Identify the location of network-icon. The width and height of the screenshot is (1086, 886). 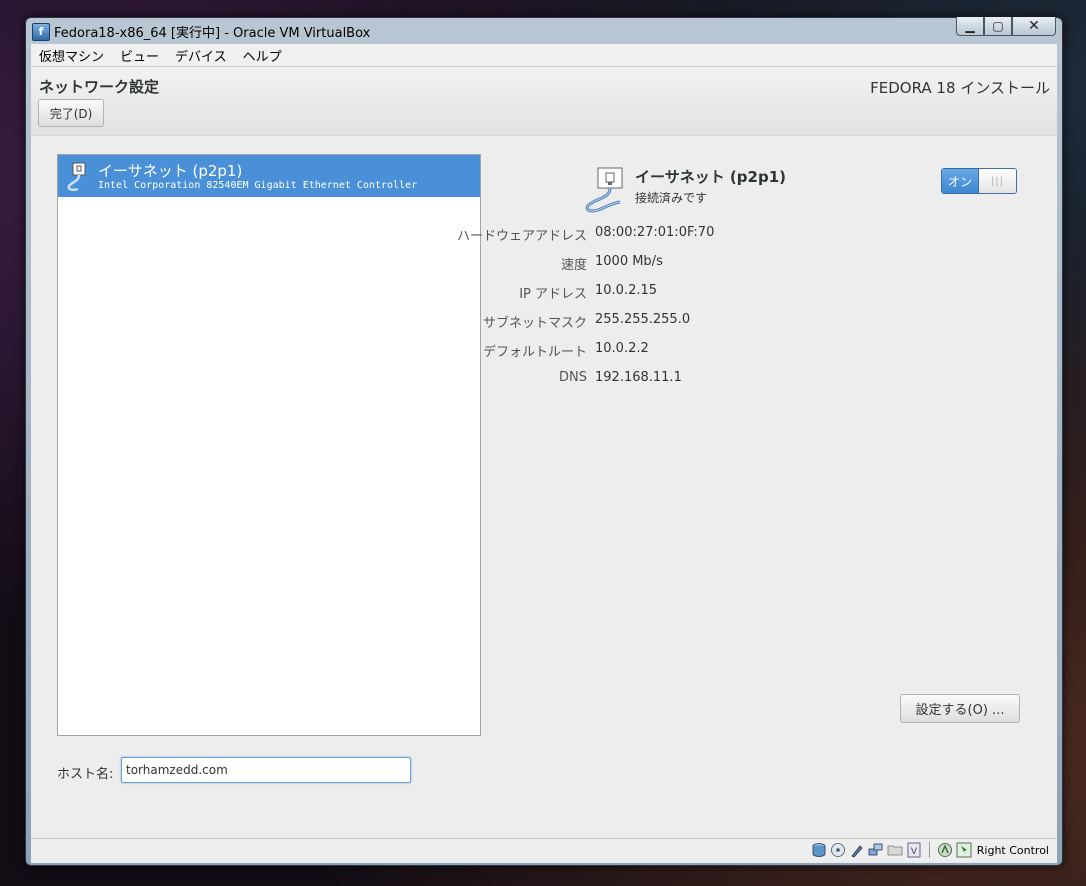
(876, 850).